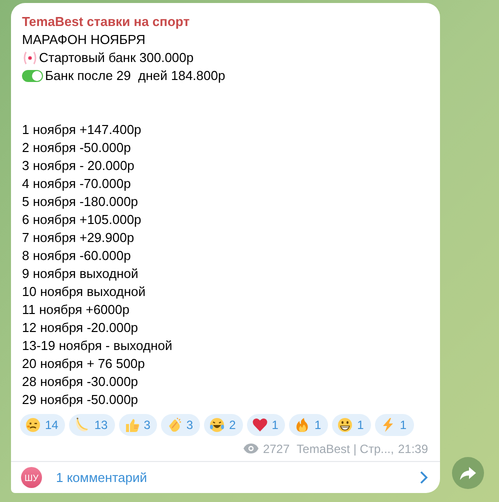  Describe the element at coordinates (92, 425) in the screenshot. I see `reaction-button: 13` at that location.